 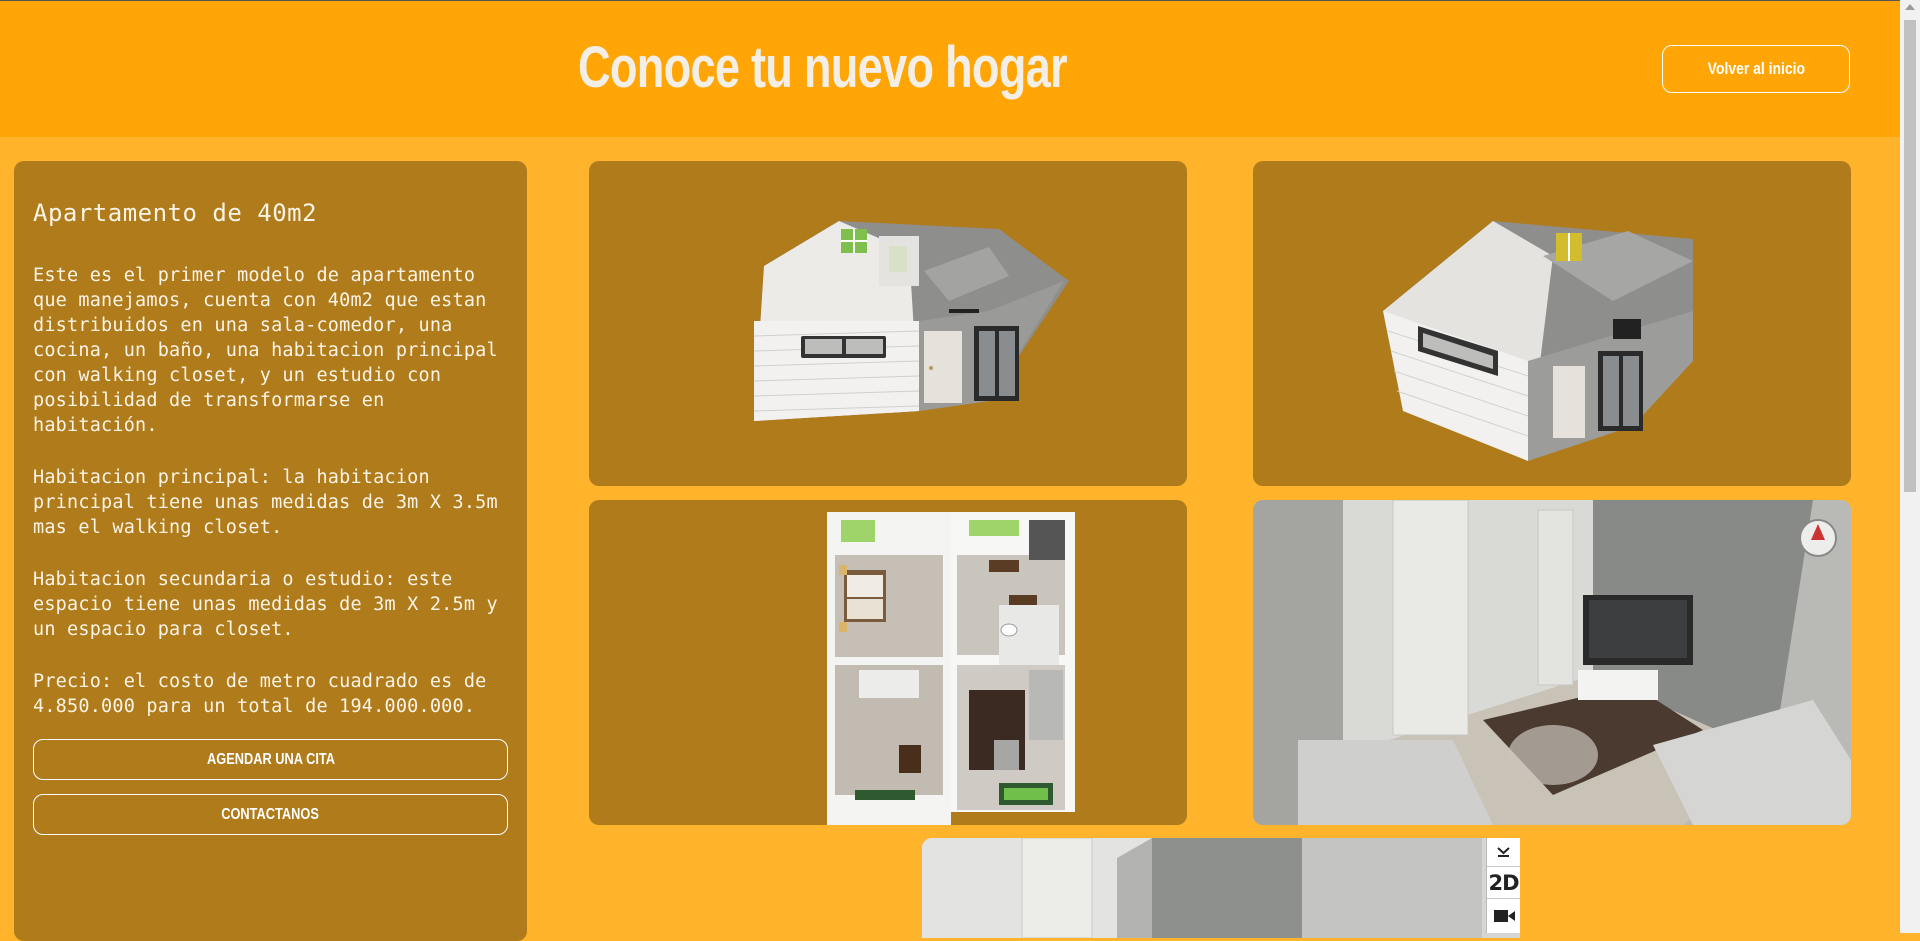 What do you see at coordinates (823, 67) in the screenshot?
I see `page-title: Conoce tu nuevo hogar` at bounding box center [823, 67].